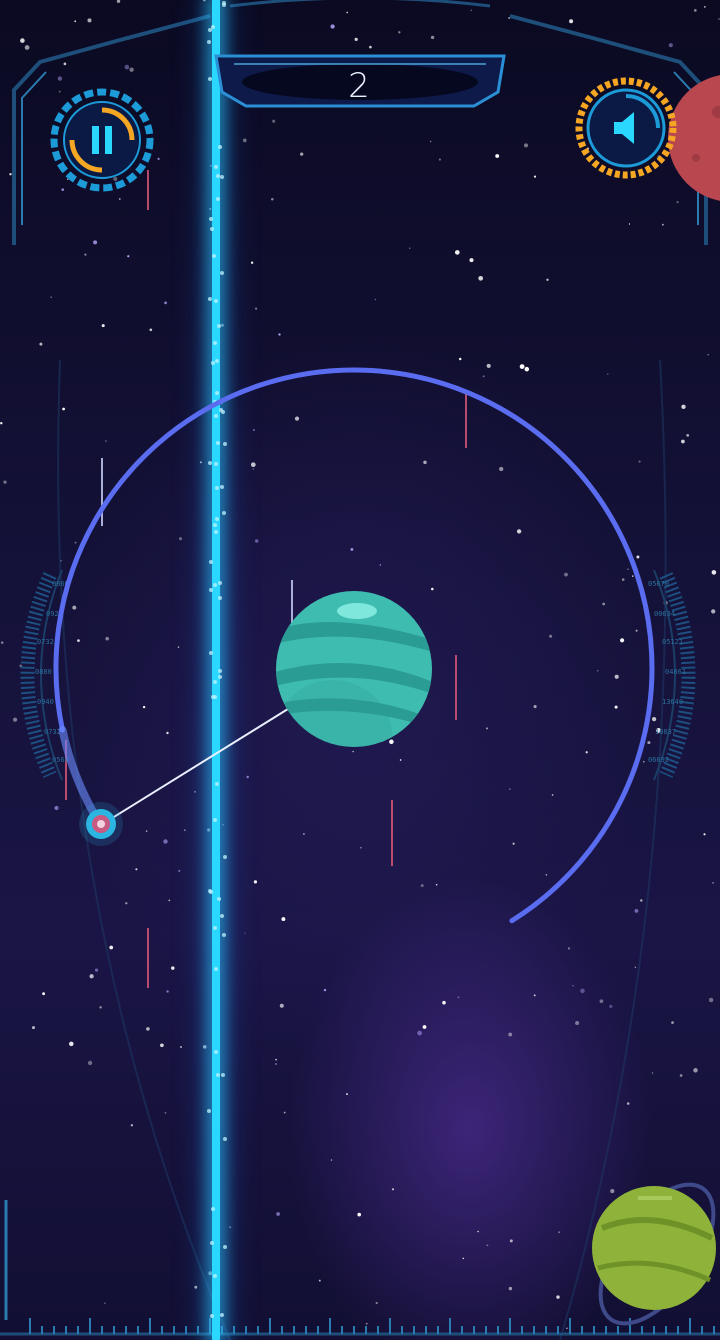 This screenshot has width=720, height=1340. I want to click on player-orb, so click(101, 824).